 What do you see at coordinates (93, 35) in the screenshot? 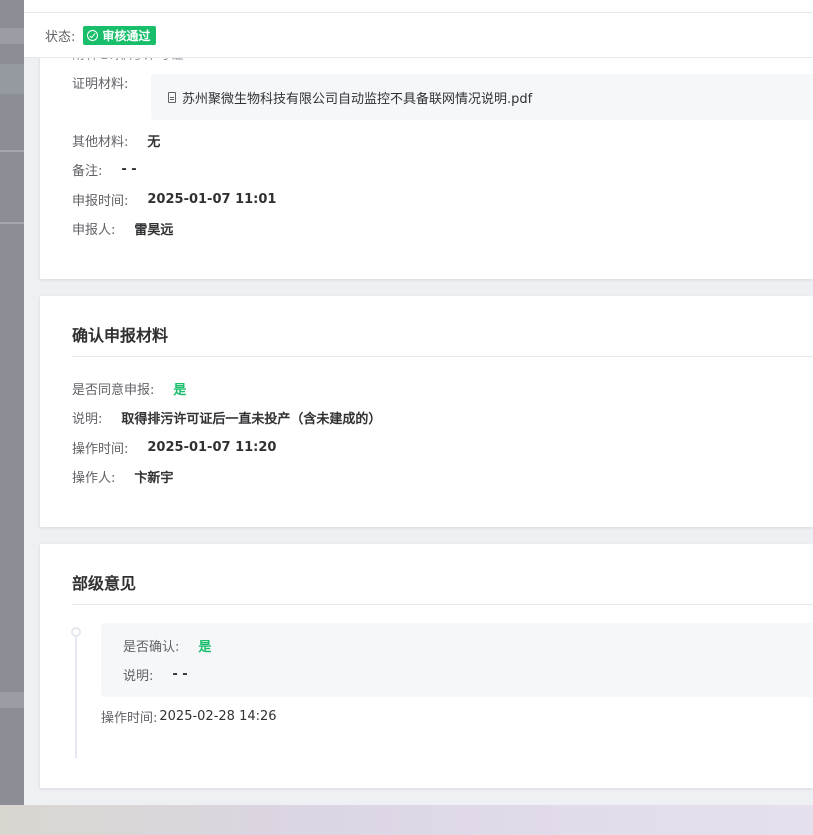
I see `check-circle-icon` at bounding box center [93, 35].